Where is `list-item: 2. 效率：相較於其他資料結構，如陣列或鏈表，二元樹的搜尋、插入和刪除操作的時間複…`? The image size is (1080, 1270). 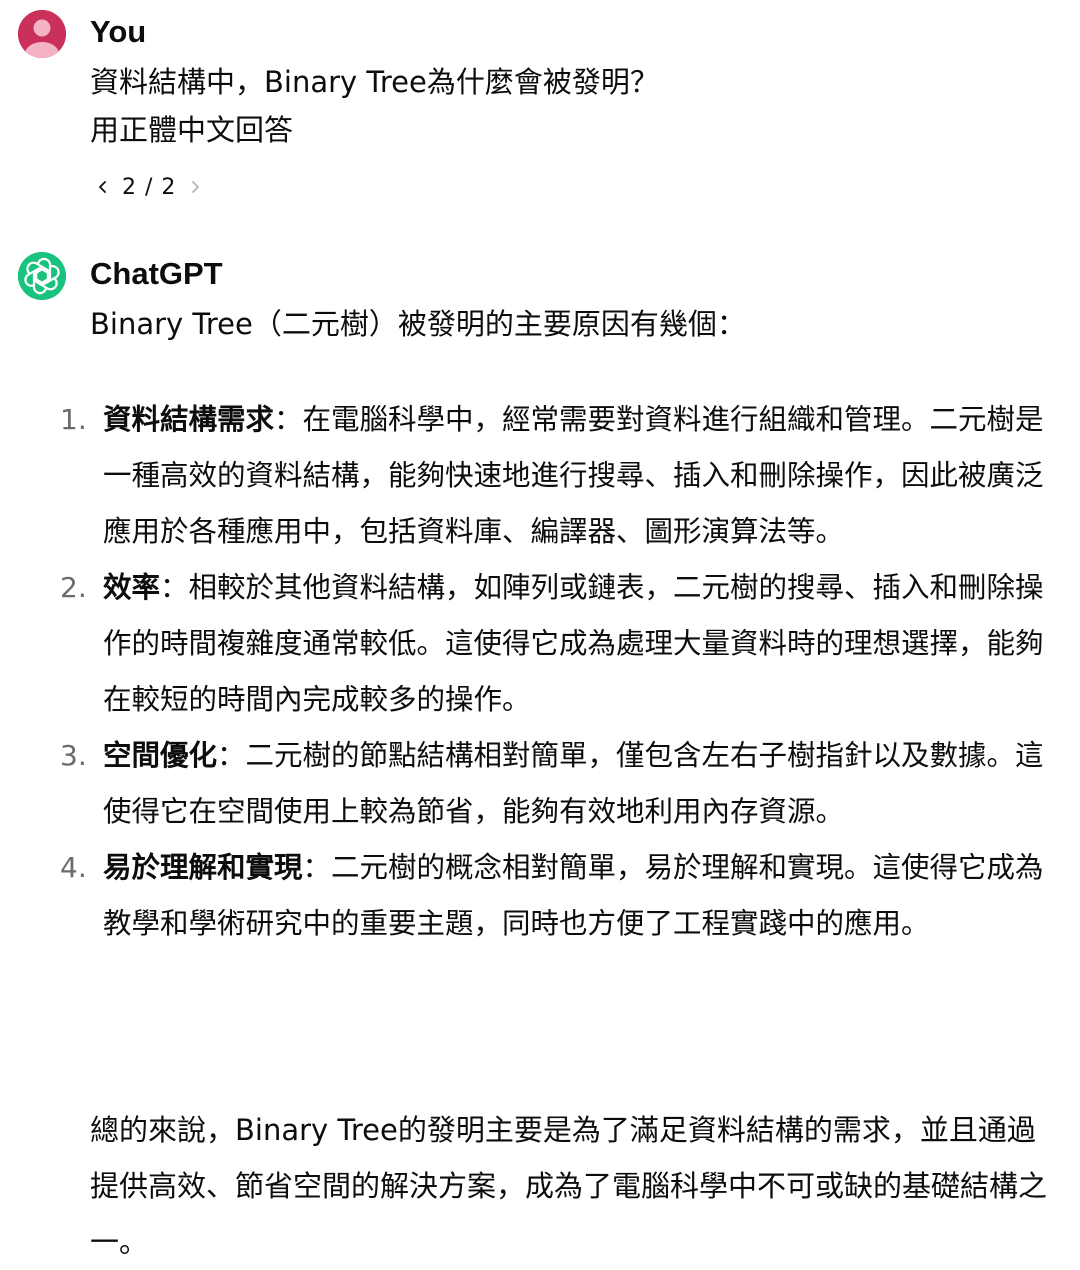
list-item: 2. 效率：相較於其他資料結構，如陣列或鏈表，二元樹的搜尋、插入和刪除操作的時間複… is located at coordinates (561, 644).